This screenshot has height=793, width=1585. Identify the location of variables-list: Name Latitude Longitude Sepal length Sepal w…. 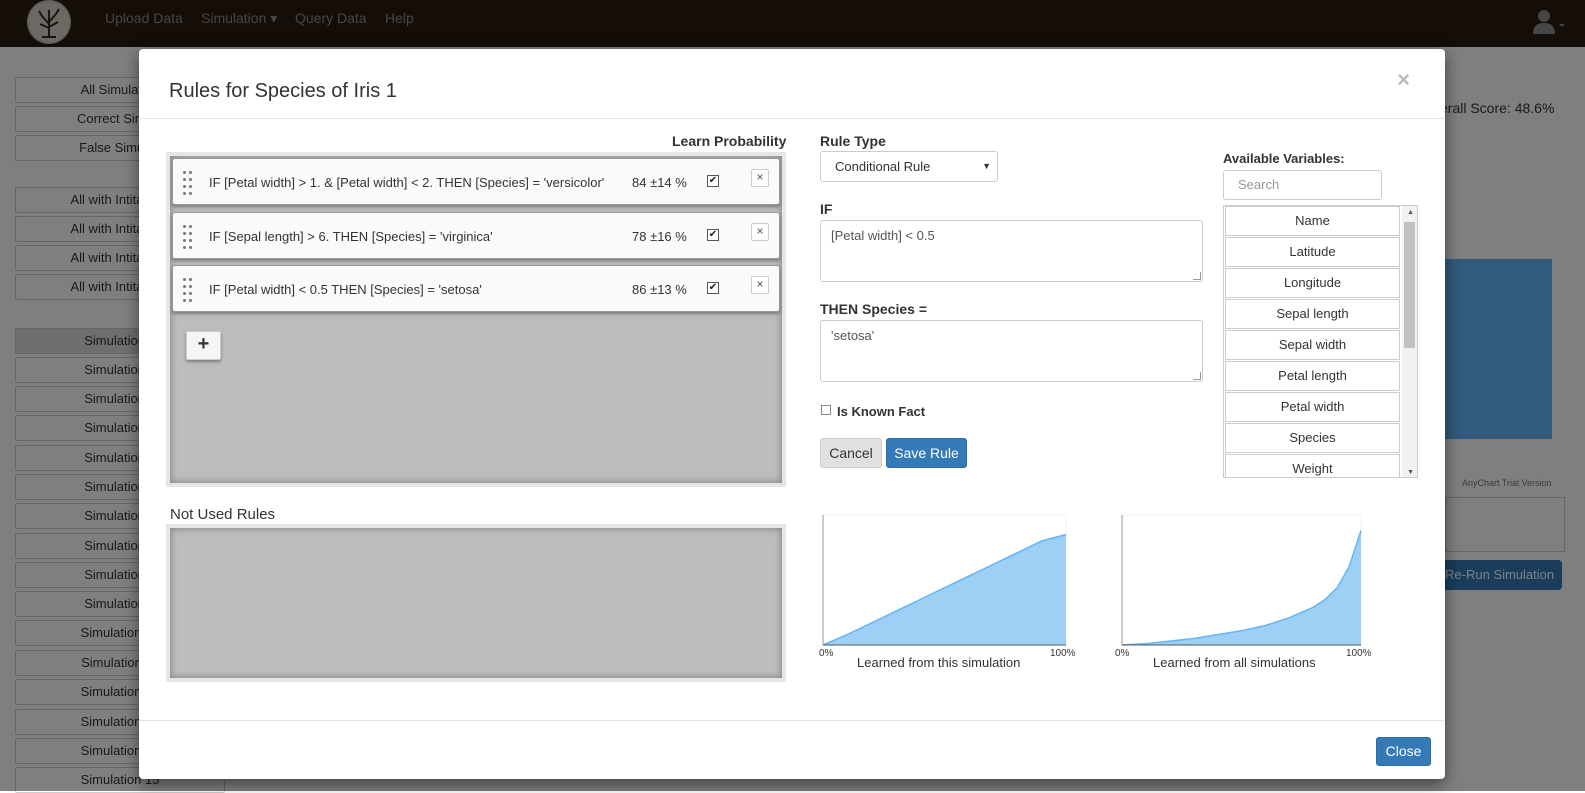
(1320, 341).